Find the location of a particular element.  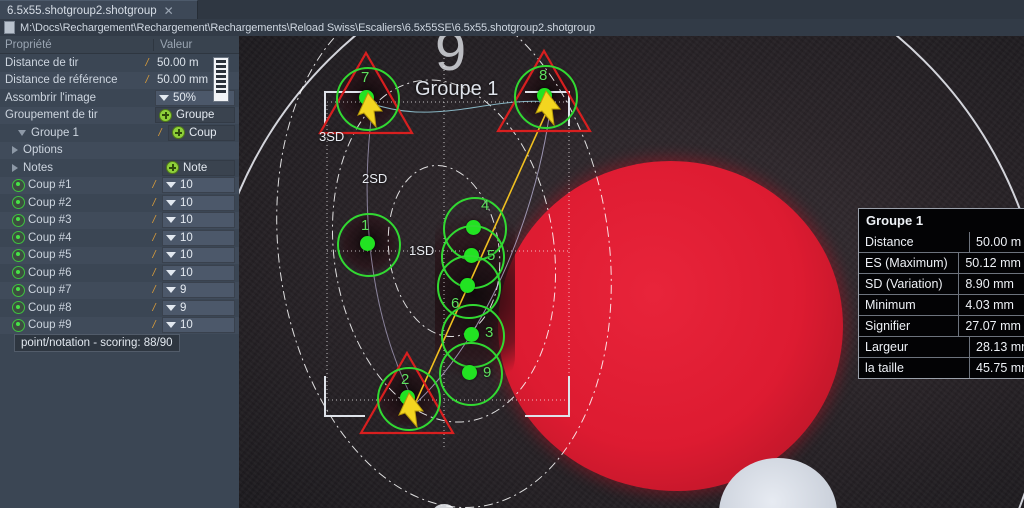

property-row: Options is located at coordinates (119, 150).